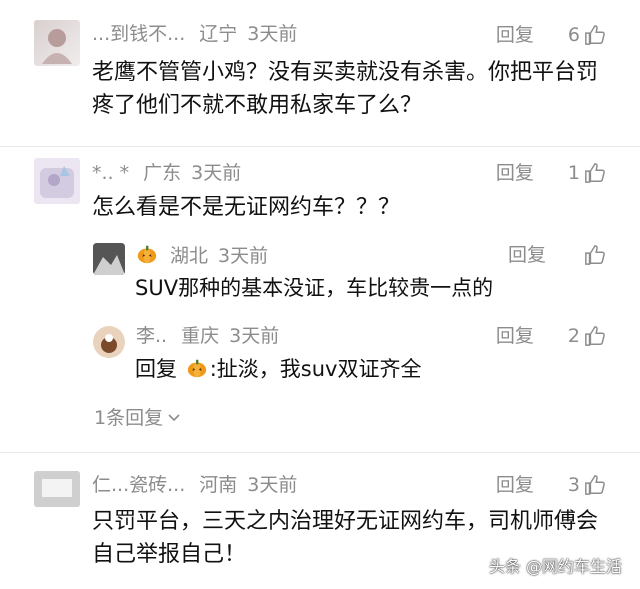 The height and width of the screenshot is (589, 640). What do you see at coordinates (246, 207) in the screenshot?
I see `comment-text: 怎么看是不是无证网约车？？？` at bounding box center [246, 207].